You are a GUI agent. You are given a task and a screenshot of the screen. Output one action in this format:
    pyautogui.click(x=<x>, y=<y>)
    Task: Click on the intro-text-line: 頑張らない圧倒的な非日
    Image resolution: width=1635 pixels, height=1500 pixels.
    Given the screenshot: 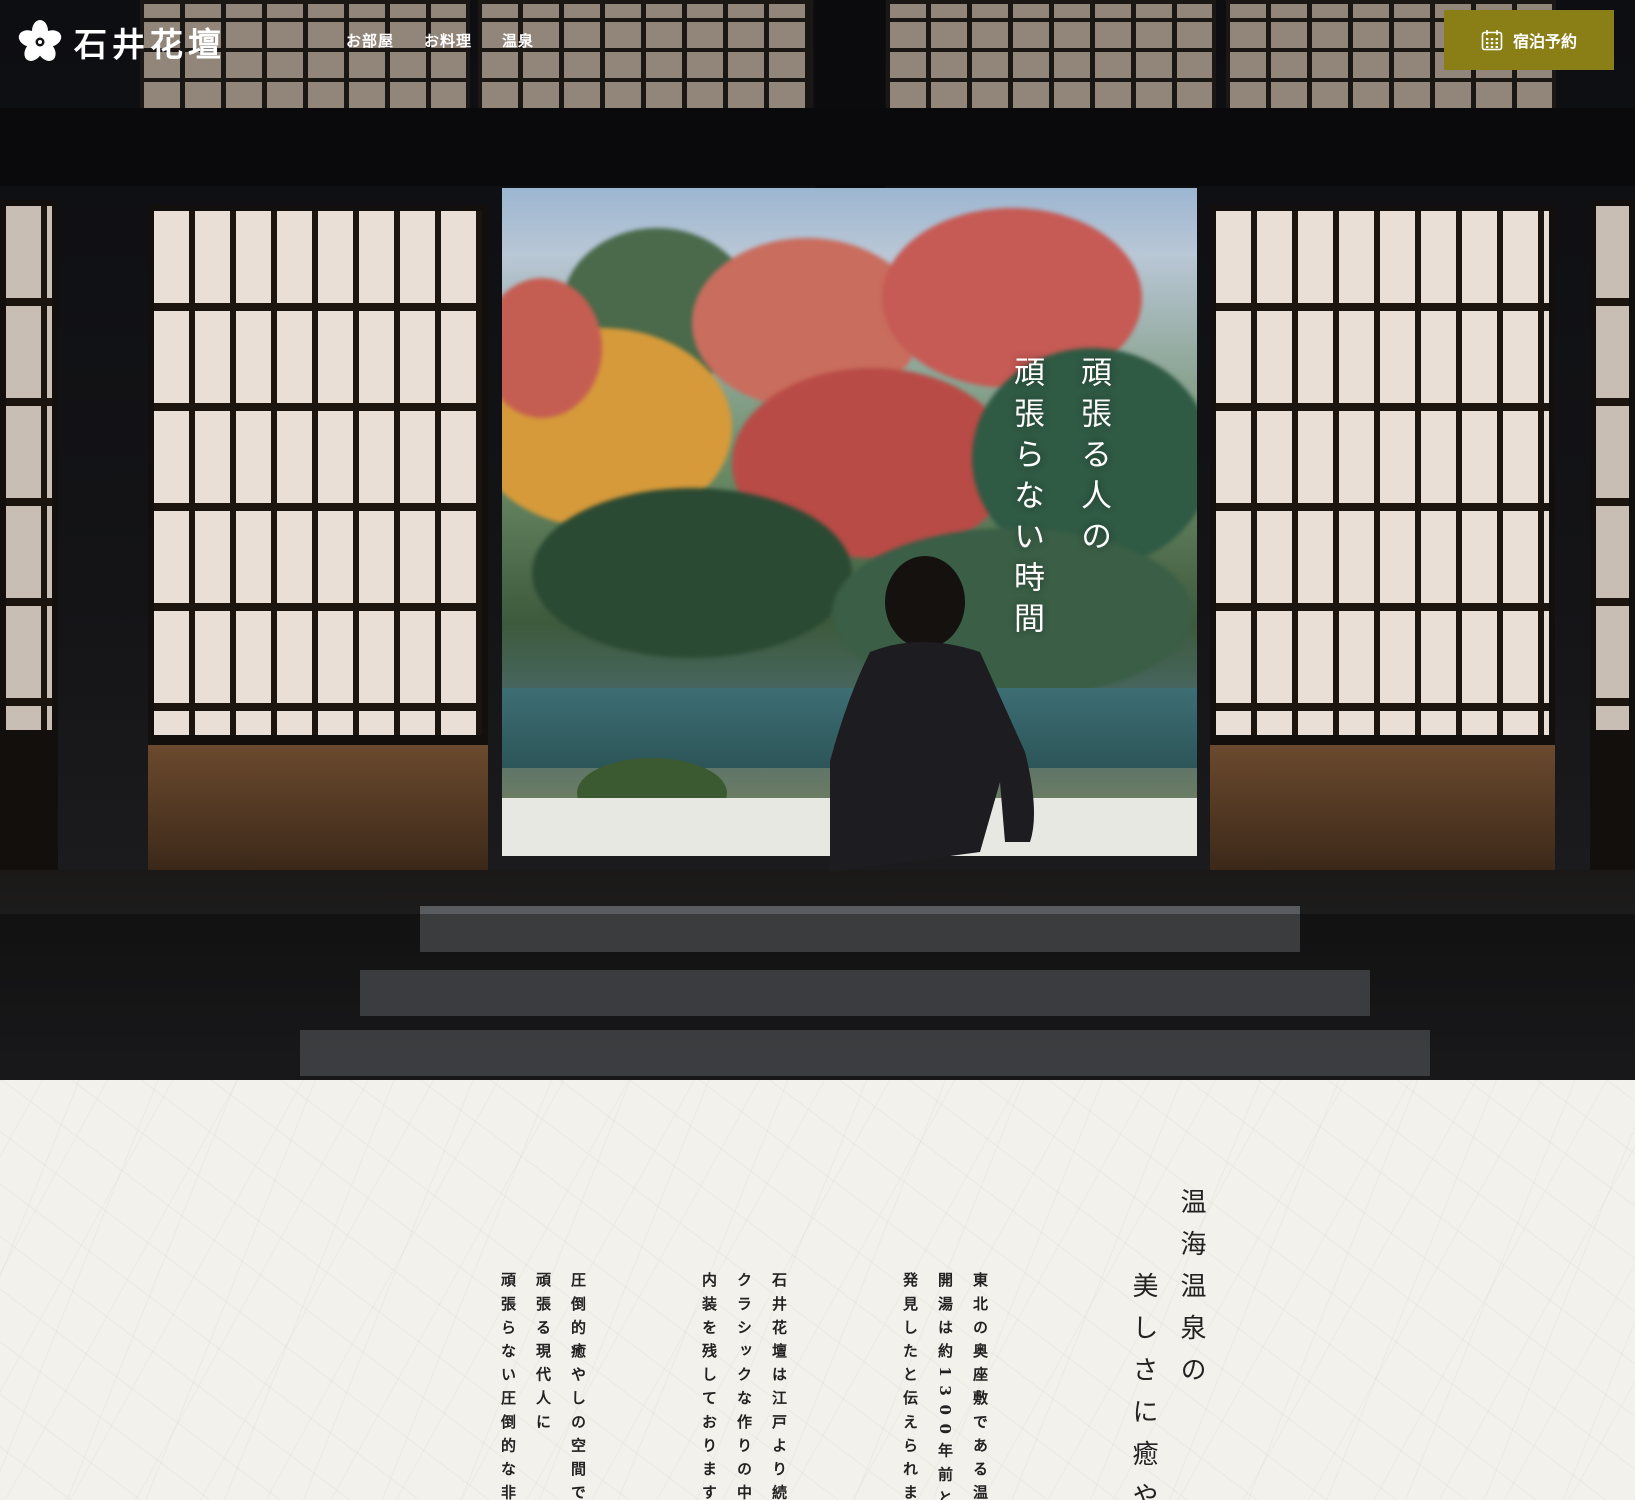 What is the action you would take?
    pyautogui.click(x=508, y=1386)
    